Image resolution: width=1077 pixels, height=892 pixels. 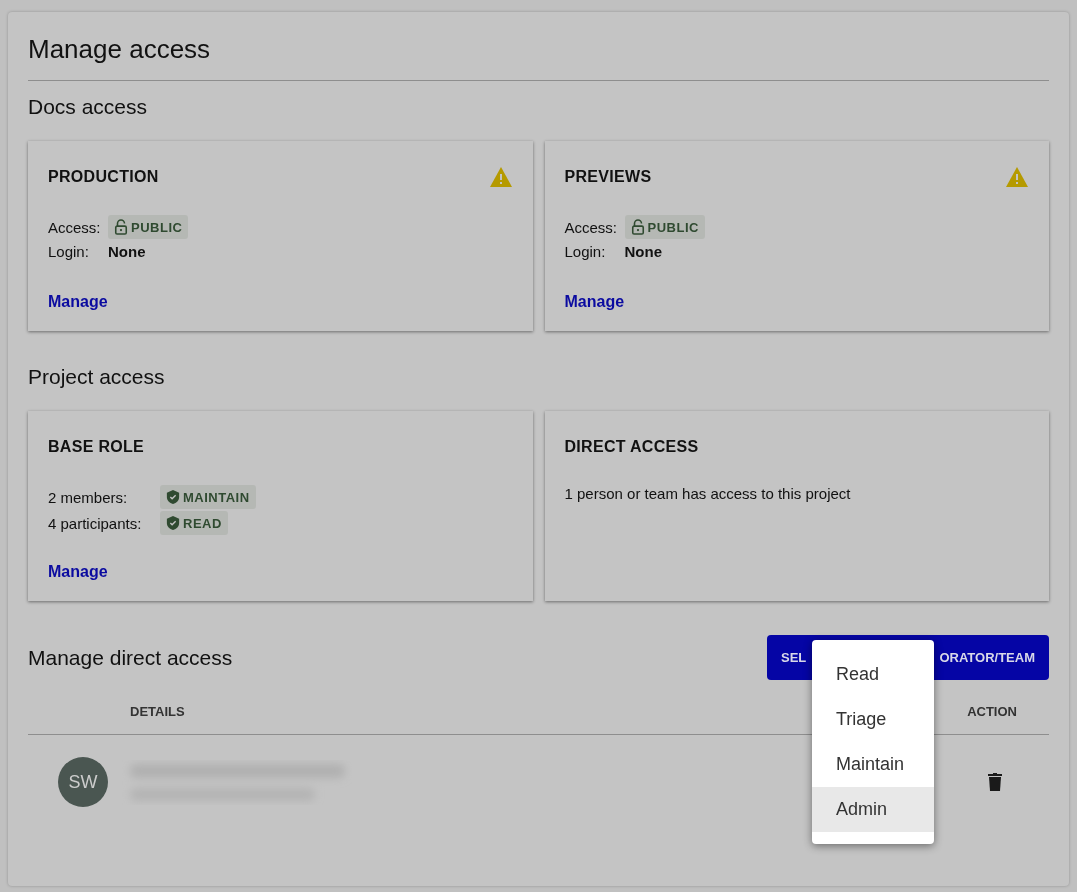 I want to click on page-title: Manage access, so click(x=120, y=50).